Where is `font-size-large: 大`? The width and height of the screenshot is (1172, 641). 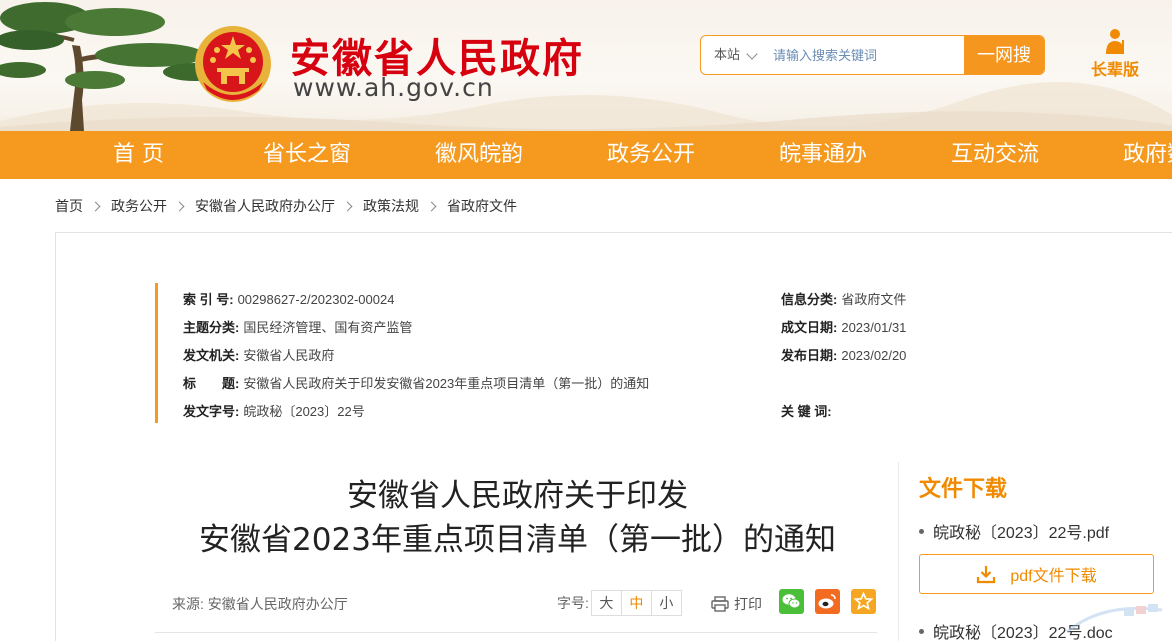 font-size-large: 大 is located at coordinates (606, 603).